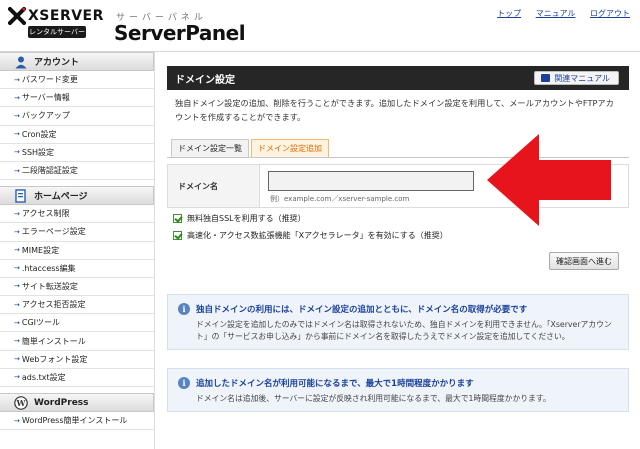  I want to click on sidebar-item-label: Cron設定, so click(39, 134).